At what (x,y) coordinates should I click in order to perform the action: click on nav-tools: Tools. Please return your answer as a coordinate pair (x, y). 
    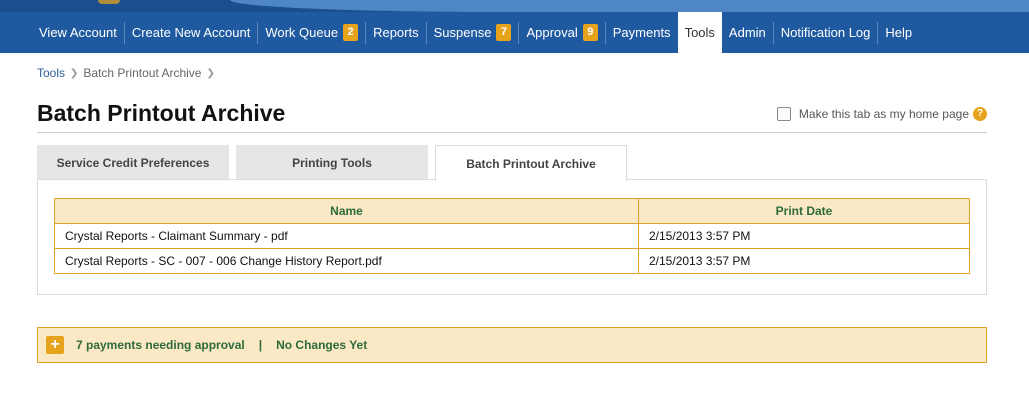
    Looking at the image, I should click on (699, 32).